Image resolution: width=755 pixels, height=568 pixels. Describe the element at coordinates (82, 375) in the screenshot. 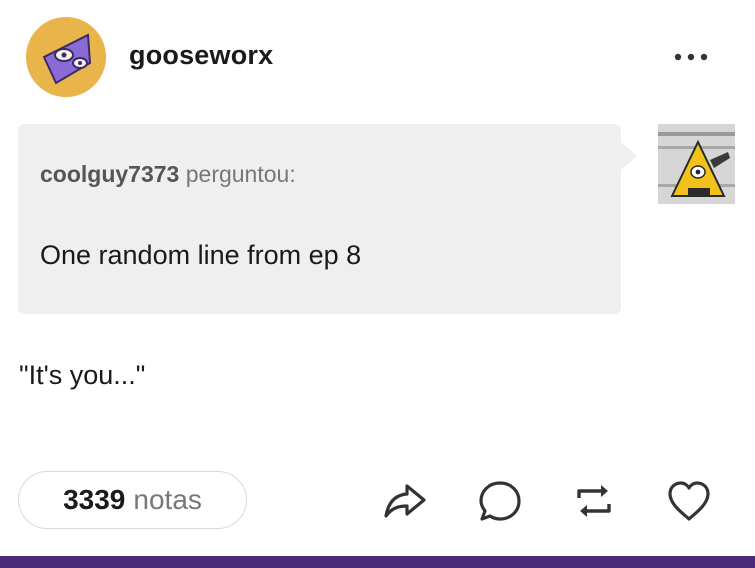

I see `answer-text: "It's you..."` at that location.